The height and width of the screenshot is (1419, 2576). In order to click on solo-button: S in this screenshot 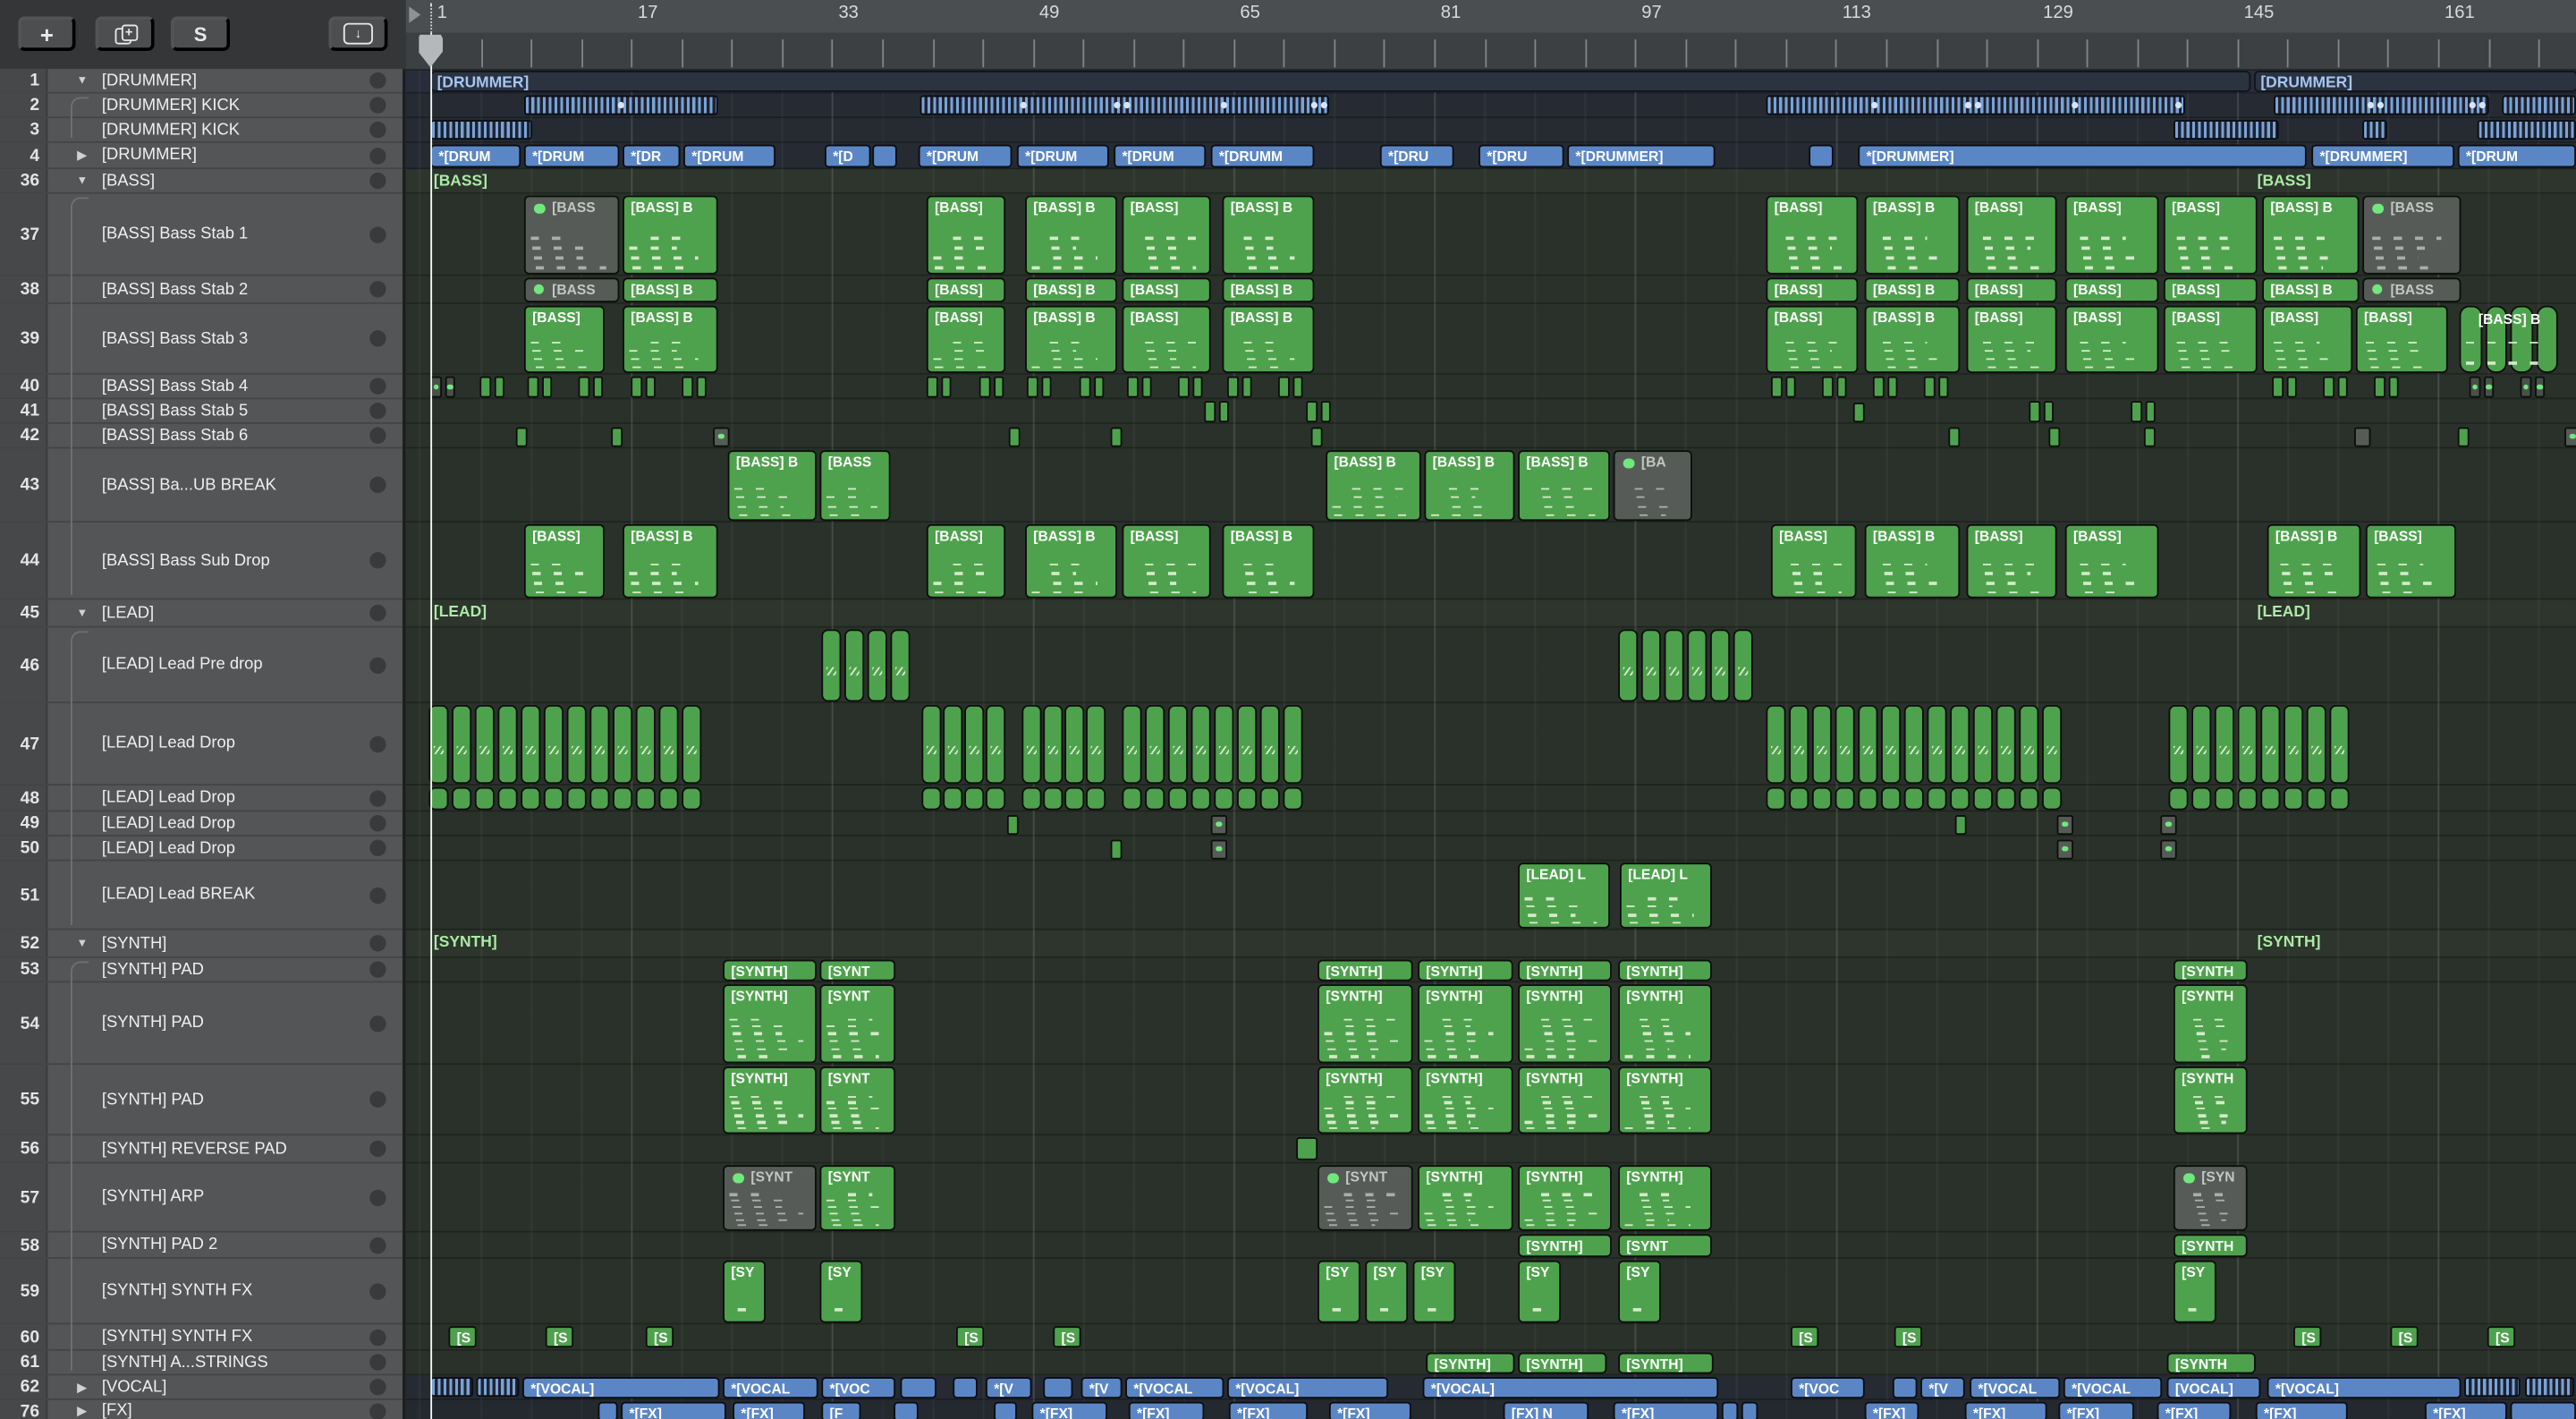, I will do `click(201, 33)`.